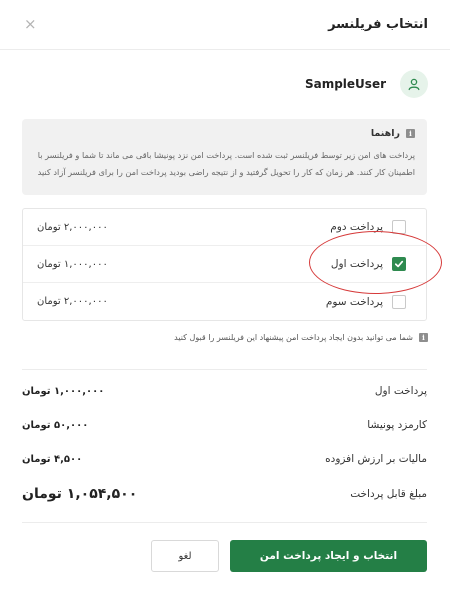 The height and width of the screenshot is (593, 450). I want to click on payment-row-third: پرداخت سوم ۲,۰۰۰,۰۰۰ تومان, so click(224, 301).